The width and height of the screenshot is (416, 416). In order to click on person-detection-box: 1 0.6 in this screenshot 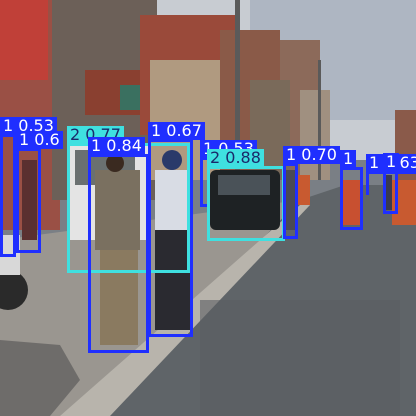, I will do `click(39, 192)`.